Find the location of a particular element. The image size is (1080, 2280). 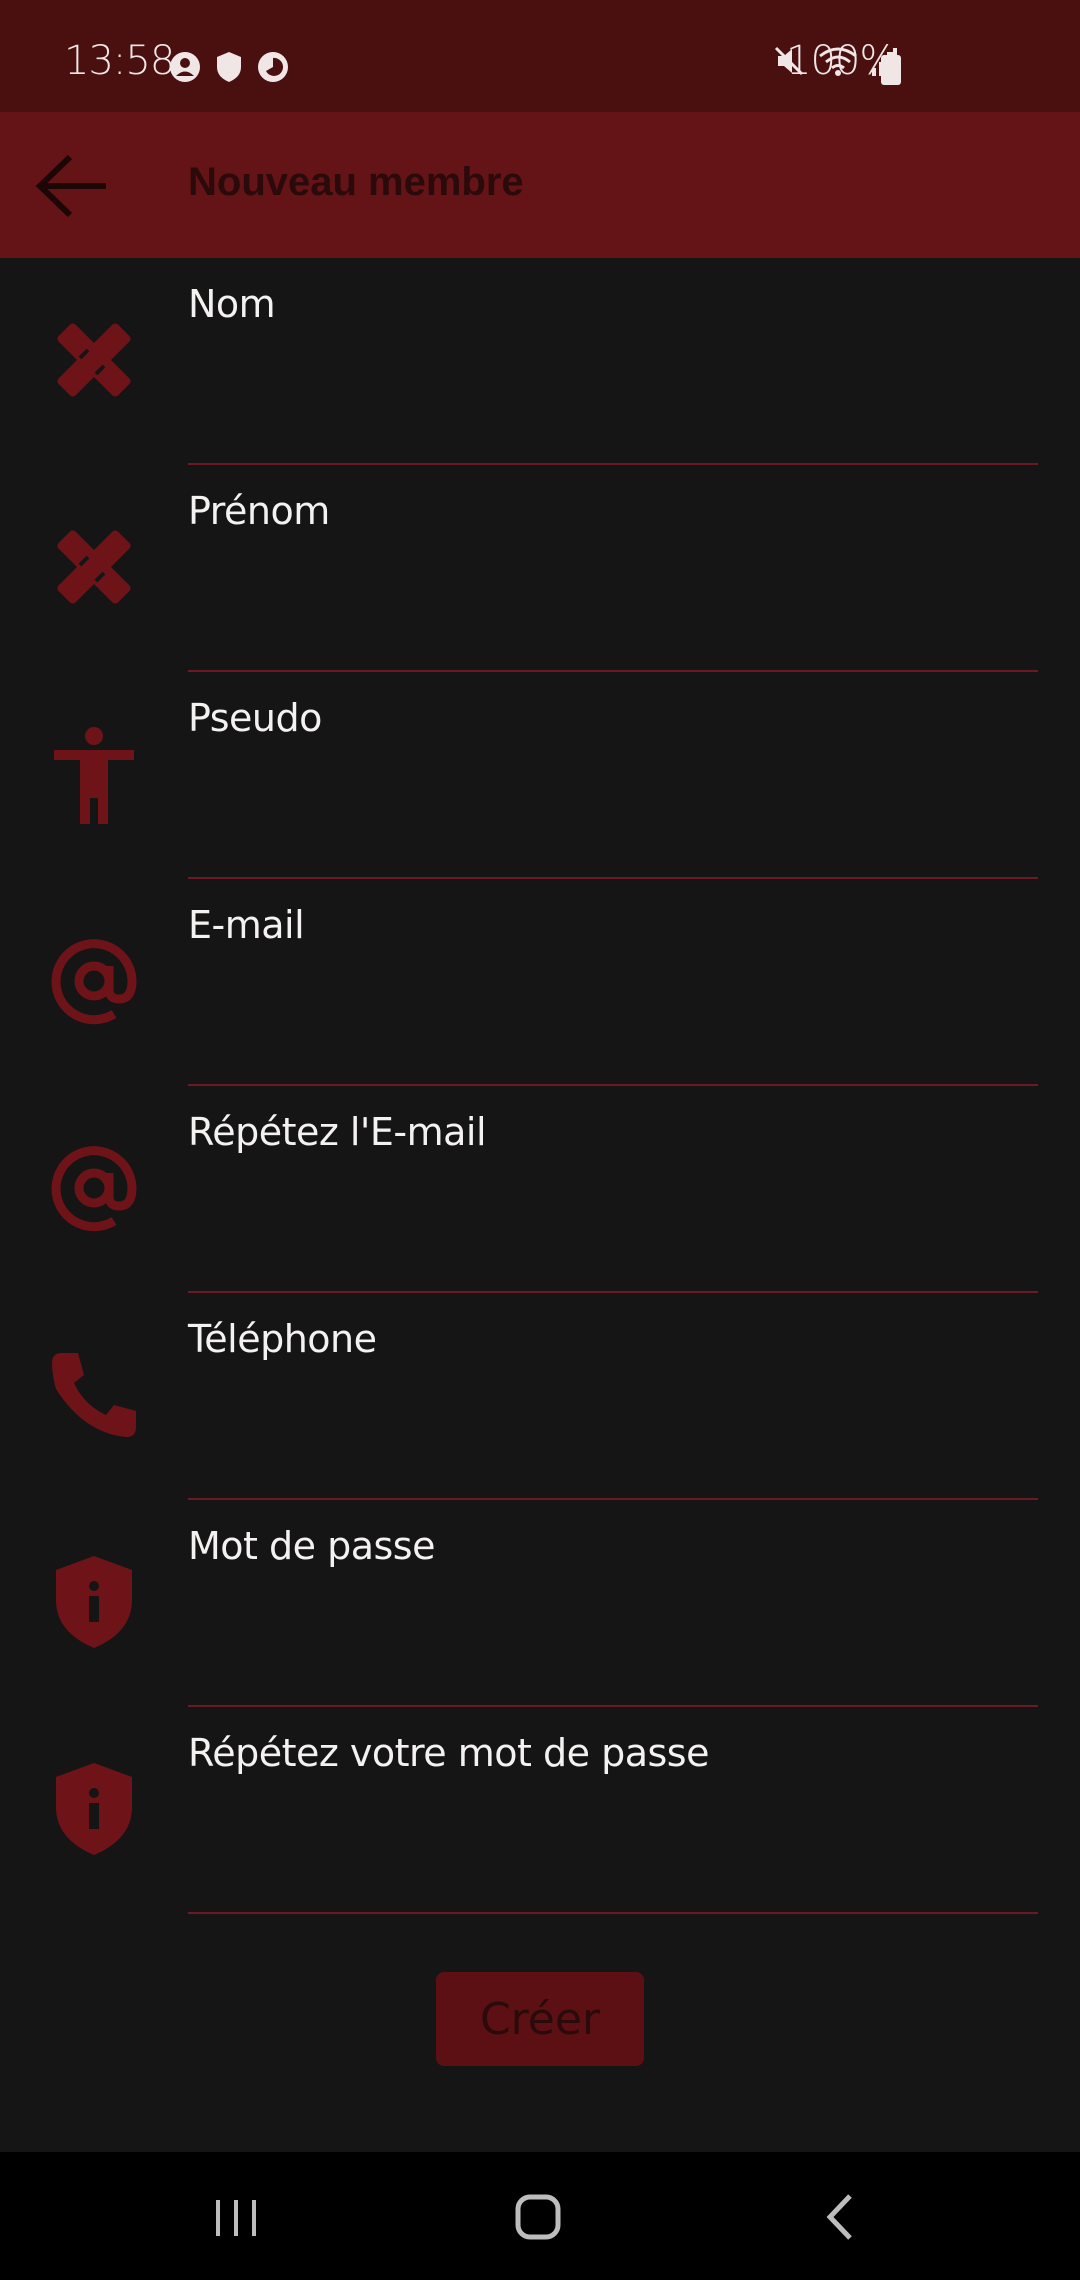

field-pseudo: Pseudo is located at coordinates (540, 775).